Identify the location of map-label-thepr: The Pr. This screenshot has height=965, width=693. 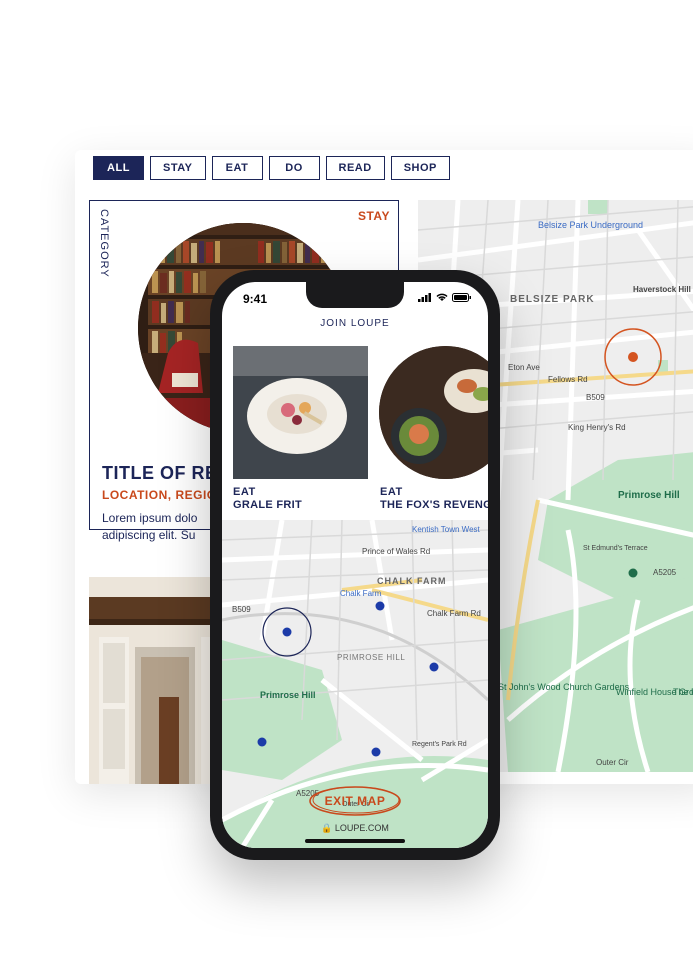
(683, 692).